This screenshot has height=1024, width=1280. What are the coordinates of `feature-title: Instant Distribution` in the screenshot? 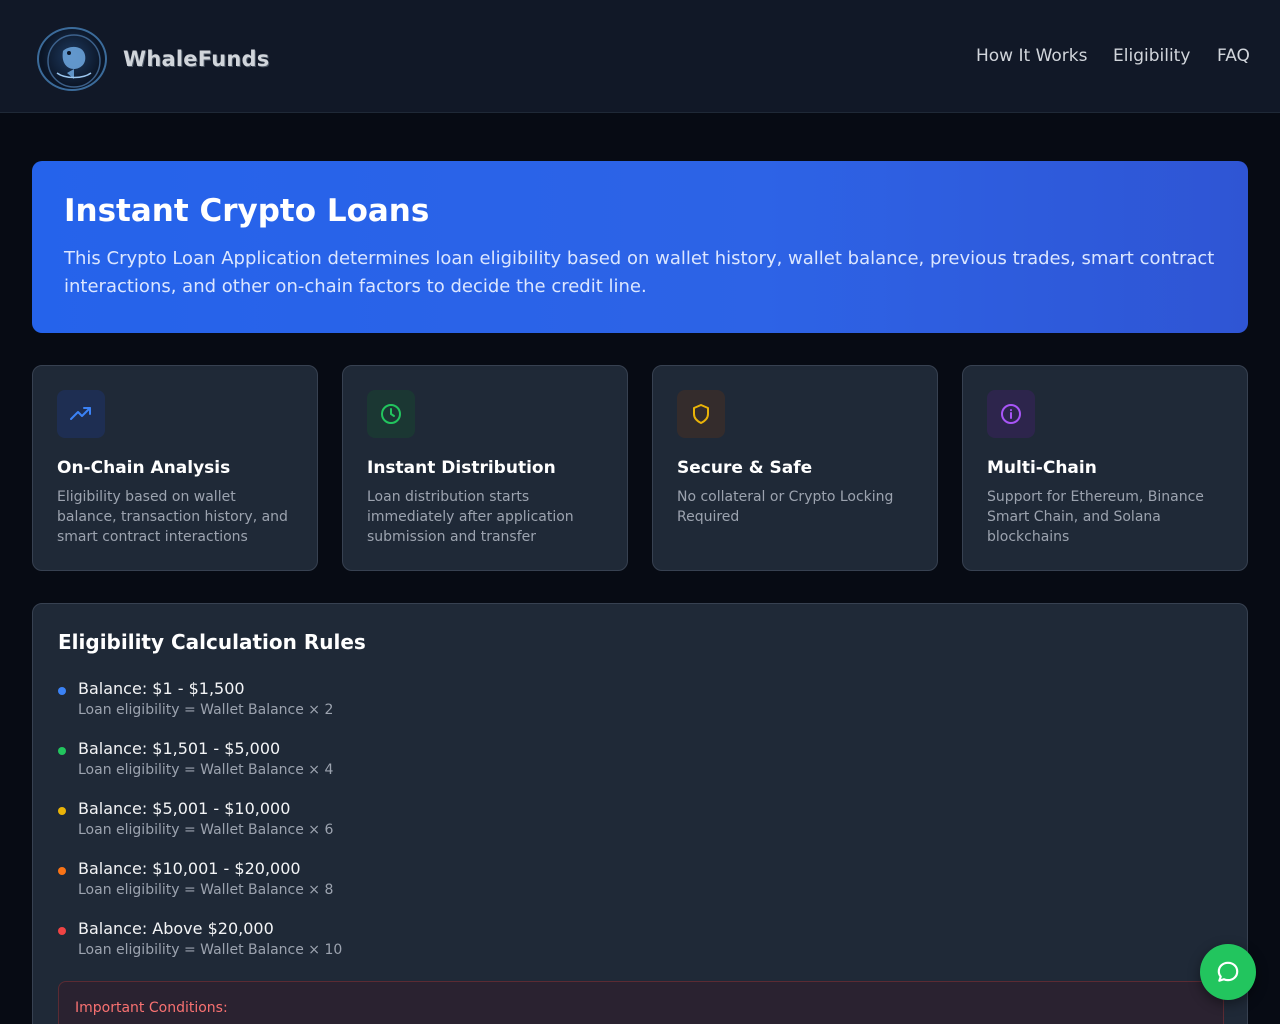 It's located at (461, 468).